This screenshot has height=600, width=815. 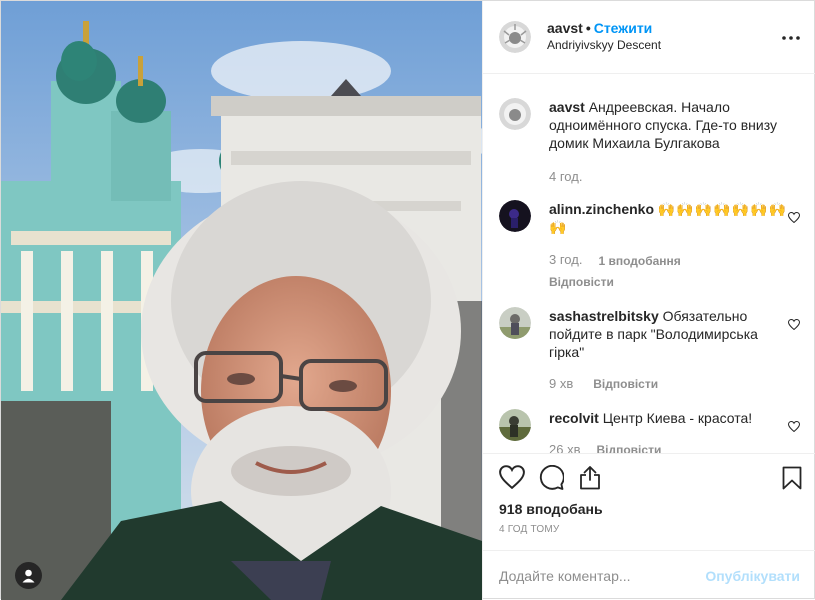 What do you see at coordinates (639, 261) in the screenshot?
I see `comment-likes: 1 вподобання` at bounding box center [639, 261].